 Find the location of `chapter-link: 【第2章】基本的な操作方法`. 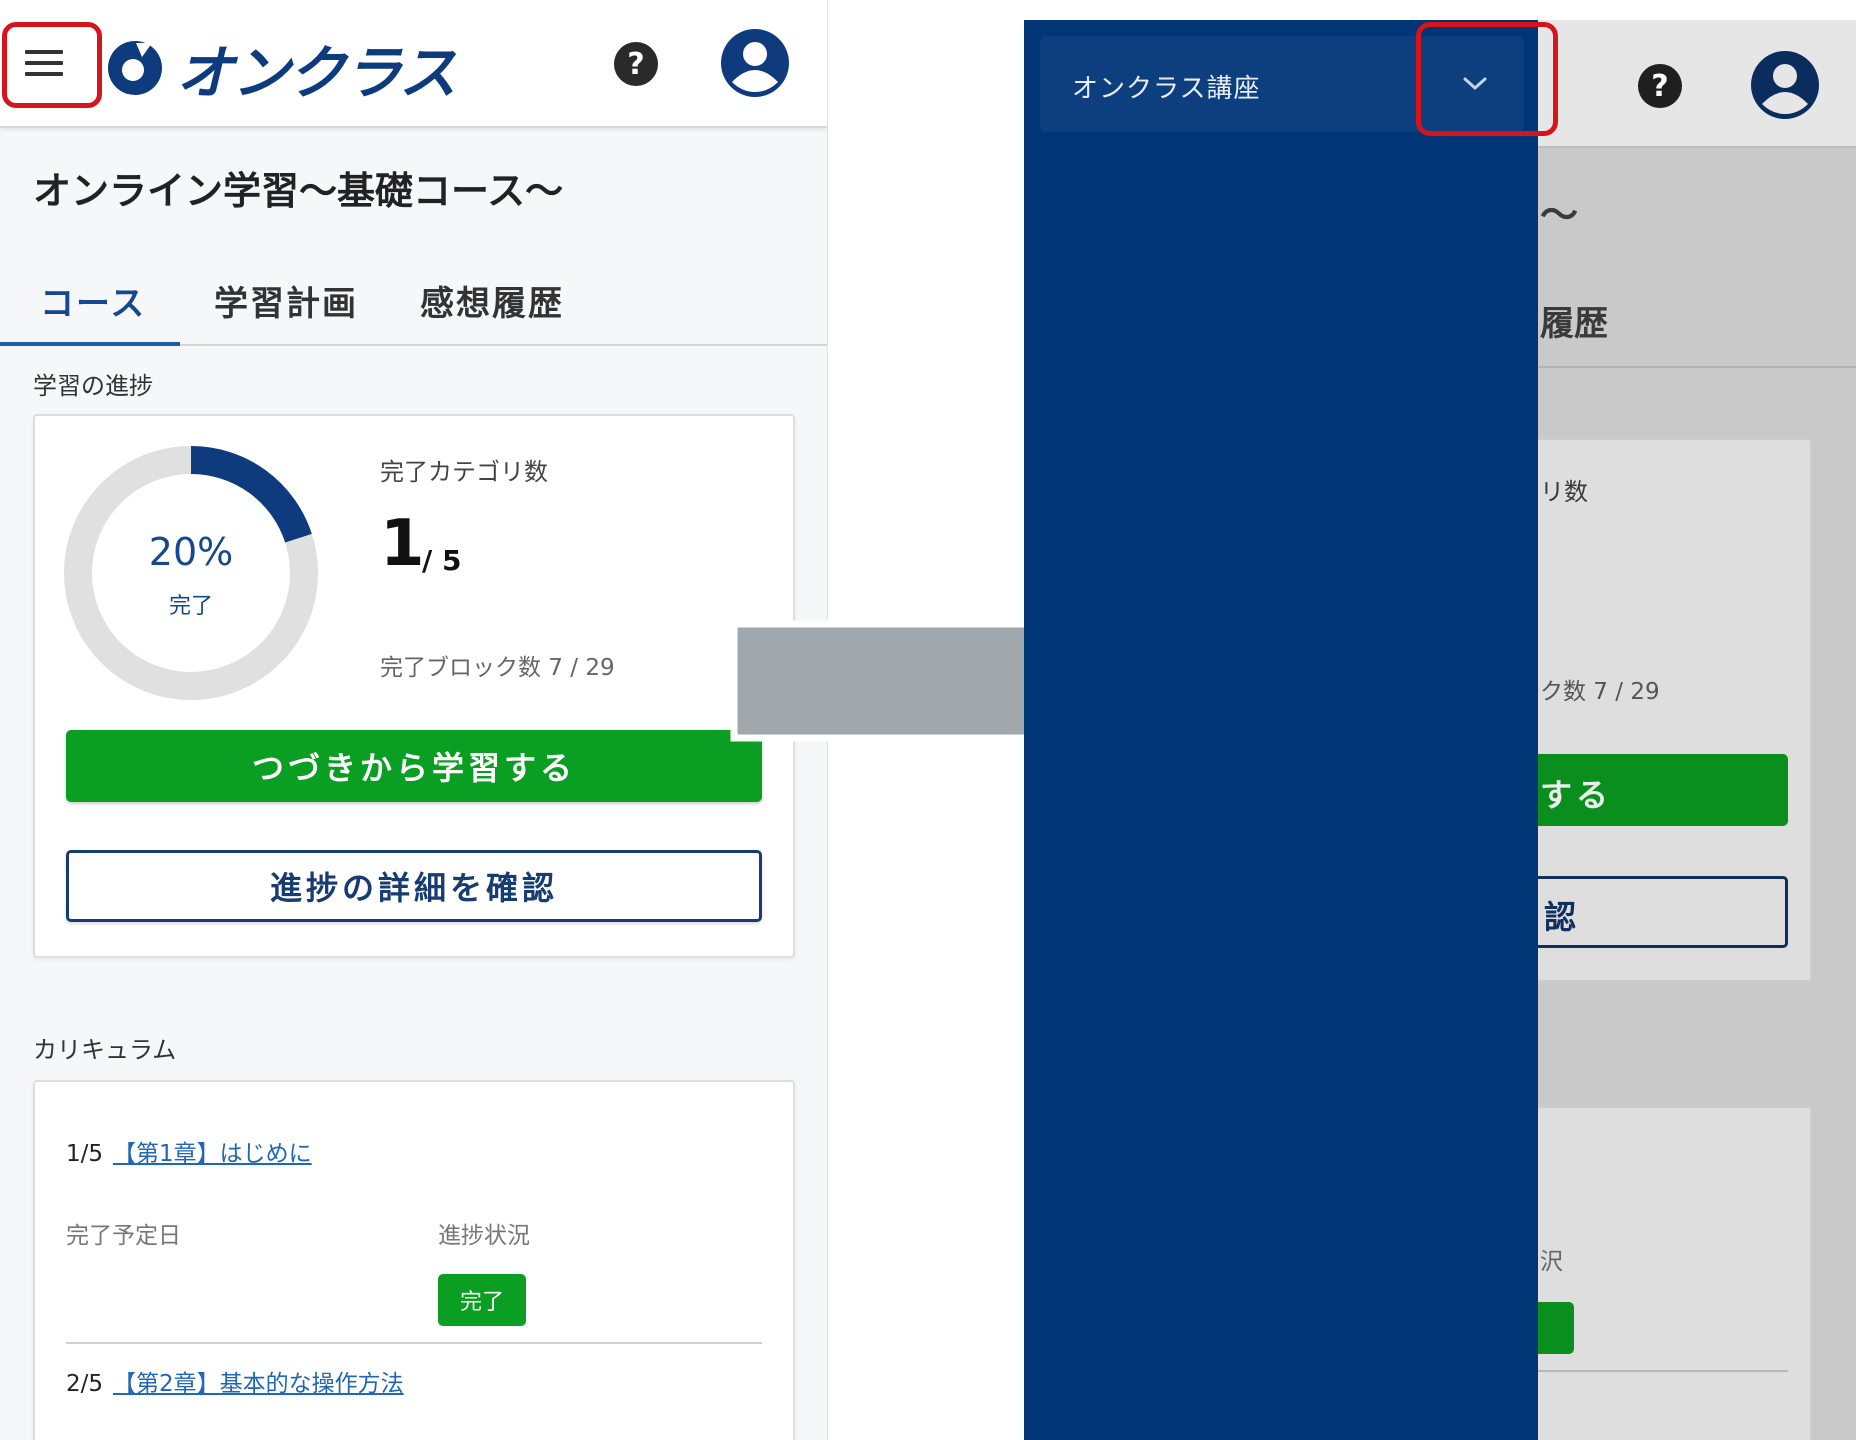

chapter-link: 【第2章】基本的な操作方法 is located at coordinates (258, 1384).